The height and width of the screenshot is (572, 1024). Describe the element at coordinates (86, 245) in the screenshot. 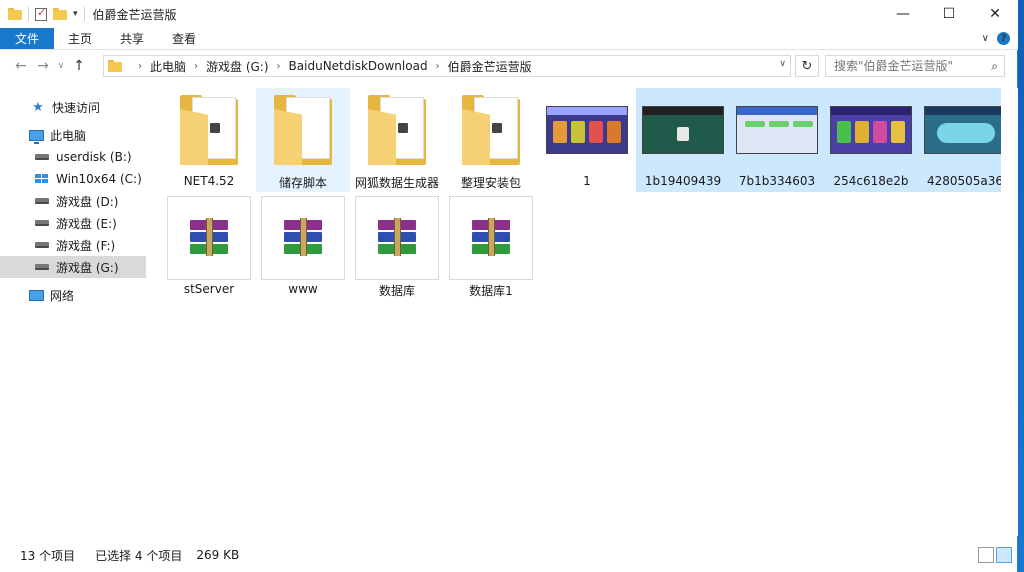

I see `nav-label: 游戏盘 (F:)` at that location.